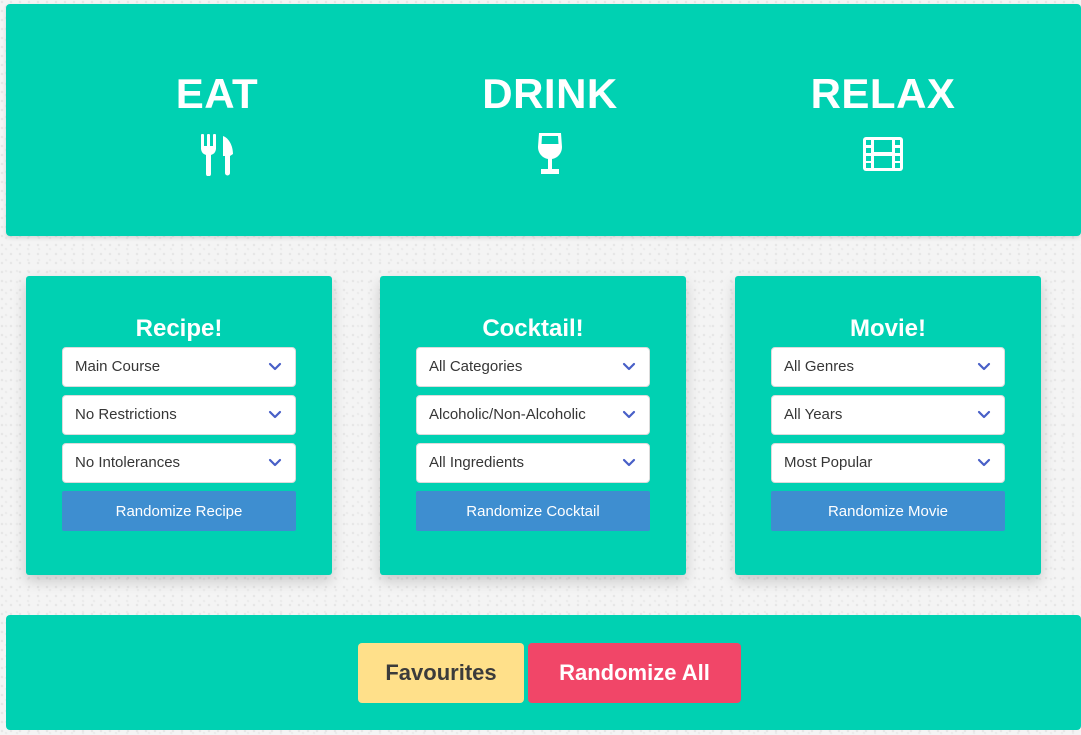 This screenshot has width=1081, height=735. Describe the element at coordinates (179, 415) in the screenshot. I see `recipe-restrictions-select: No Restrictions` at that location.